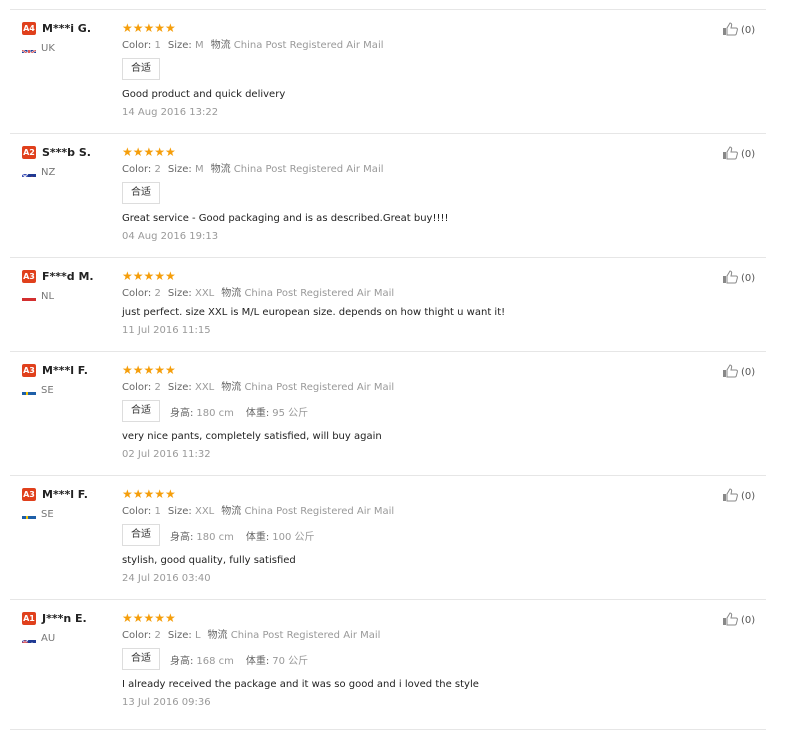  Describe the element at coordinates (29, 618) in the screenshot. I see `buyer-level-badge: A1` at that location.